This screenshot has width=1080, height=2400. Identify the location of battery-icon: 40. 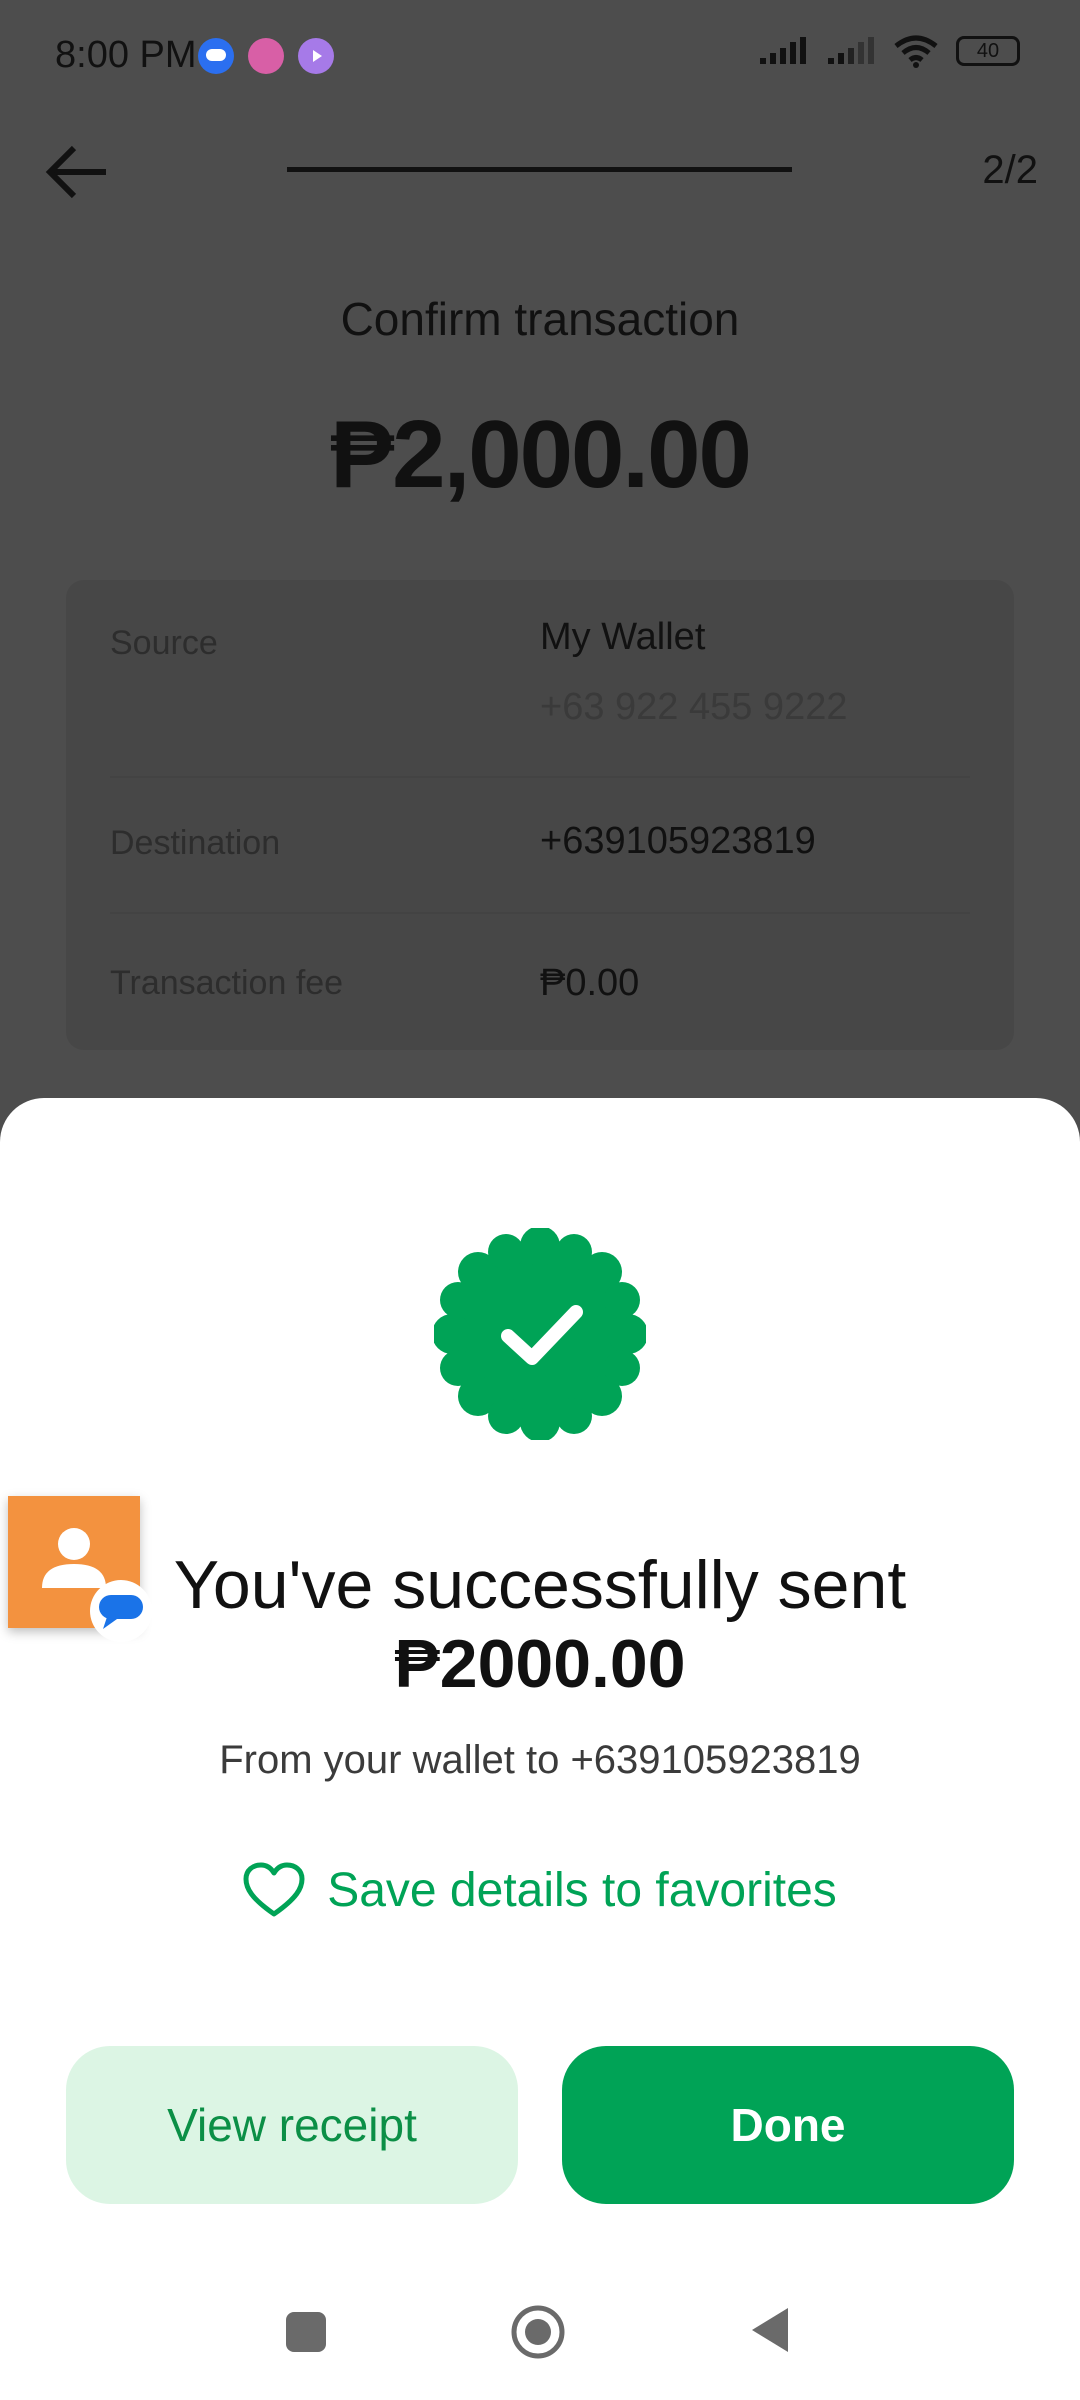
(988, 51).